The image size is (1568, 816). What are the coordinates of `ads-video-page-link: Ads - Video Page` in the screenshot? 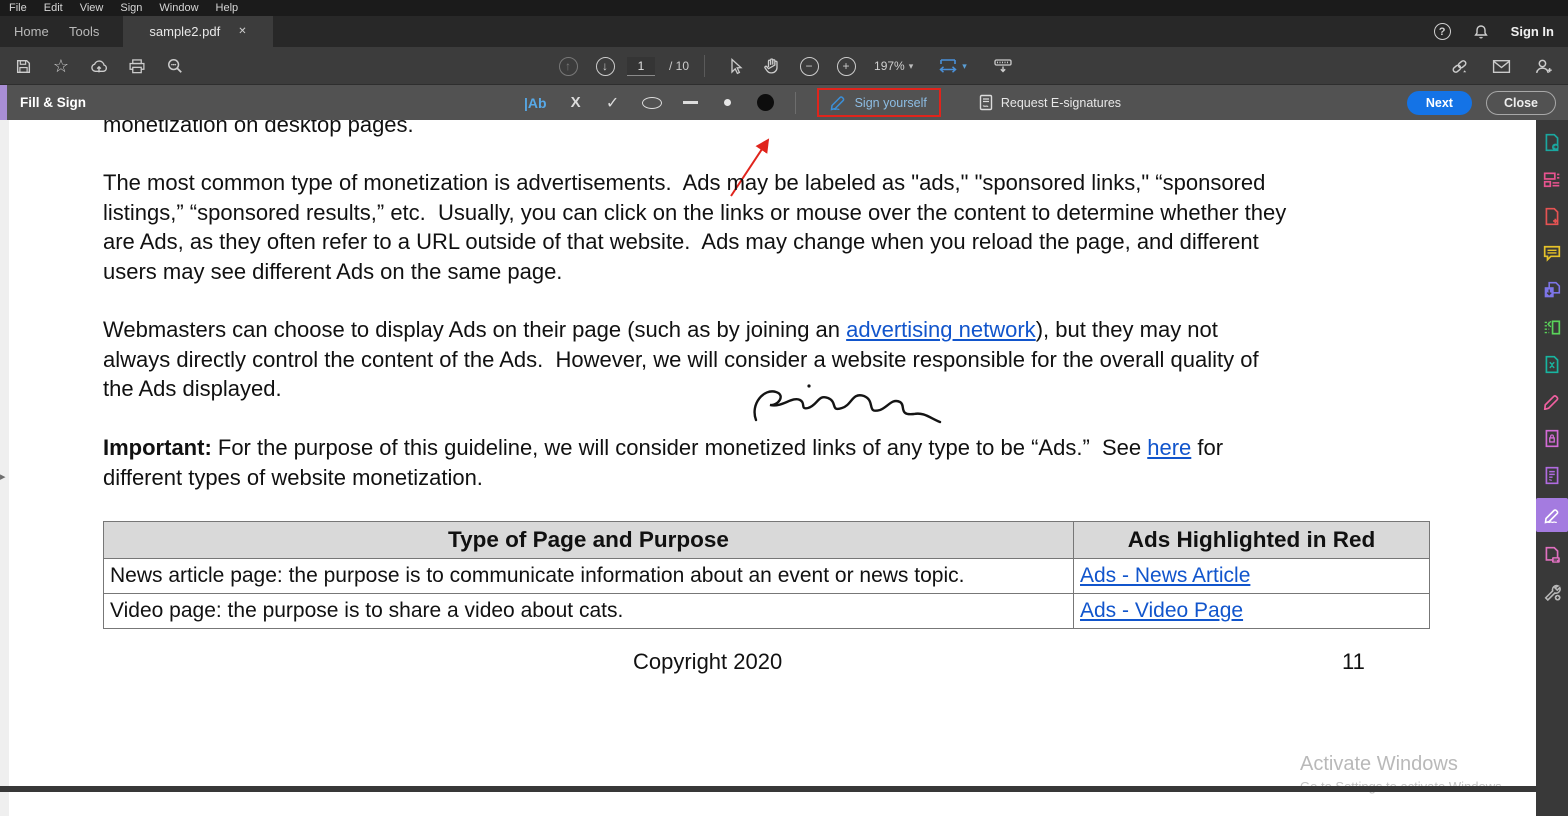 It's located at (1161, 610).